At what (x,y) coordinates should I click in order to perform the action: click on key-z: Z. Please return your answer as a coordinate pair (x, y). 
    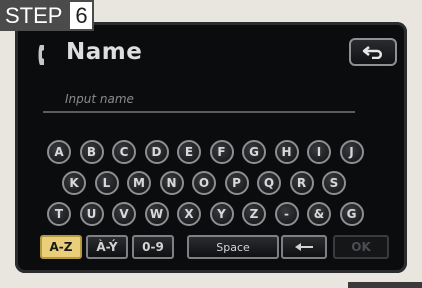
    Looking at the image, I should click on (254, 214).